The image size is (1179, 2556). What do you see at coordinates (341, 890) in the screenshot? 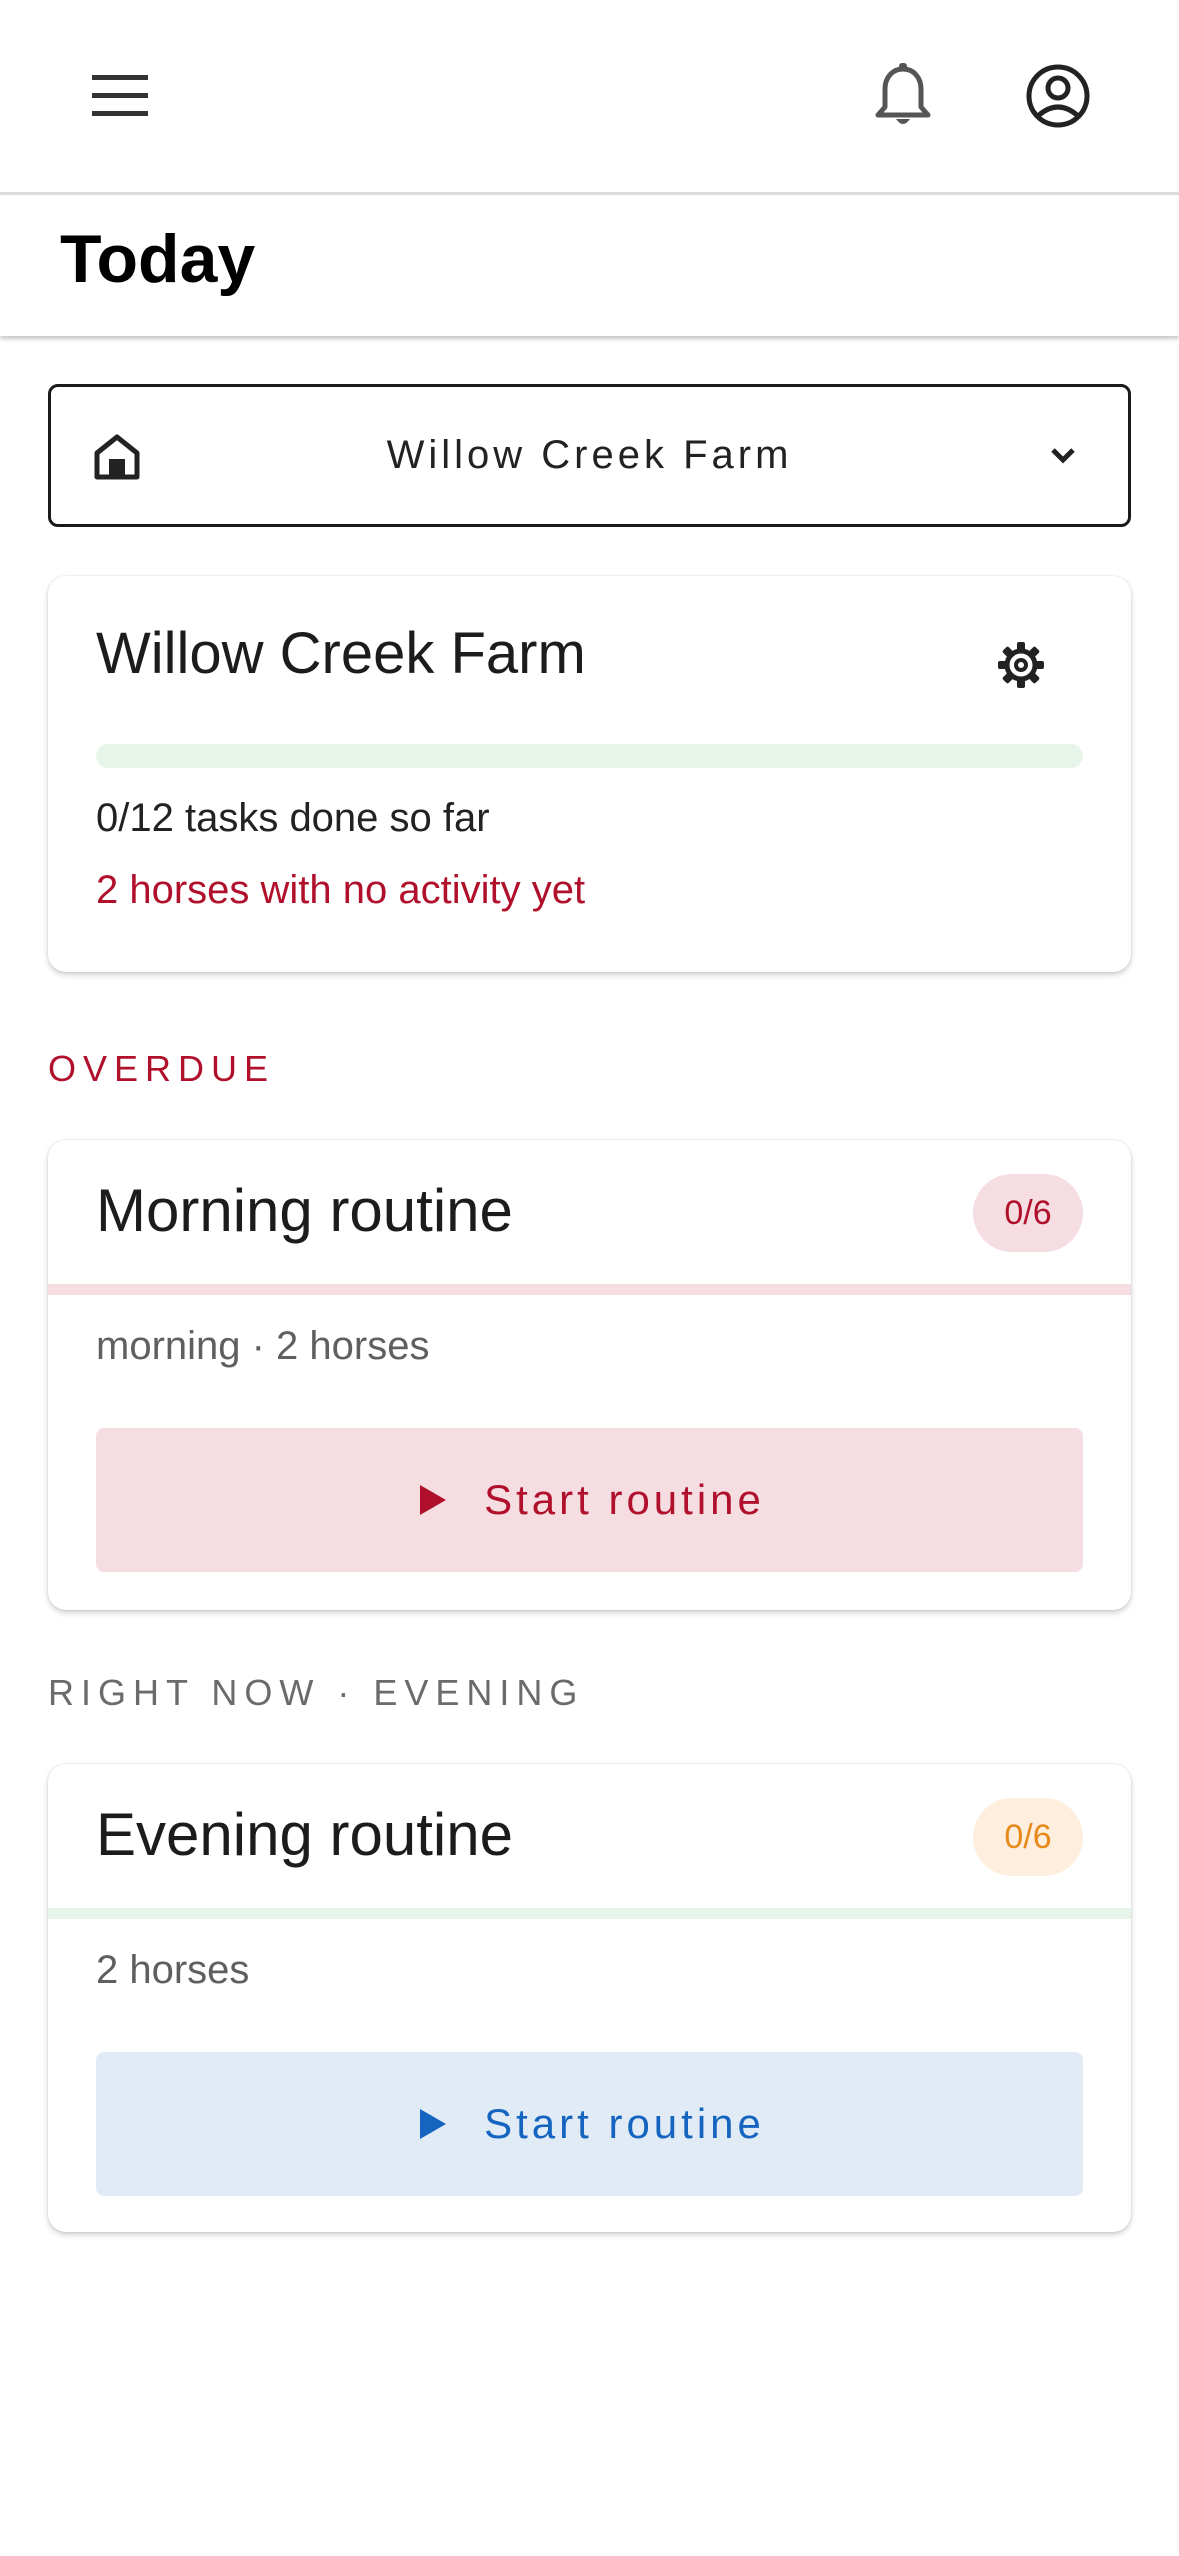
I see `inactive-horses-warning: 2 horses with no activity yet` at bounding box center [341, 890].